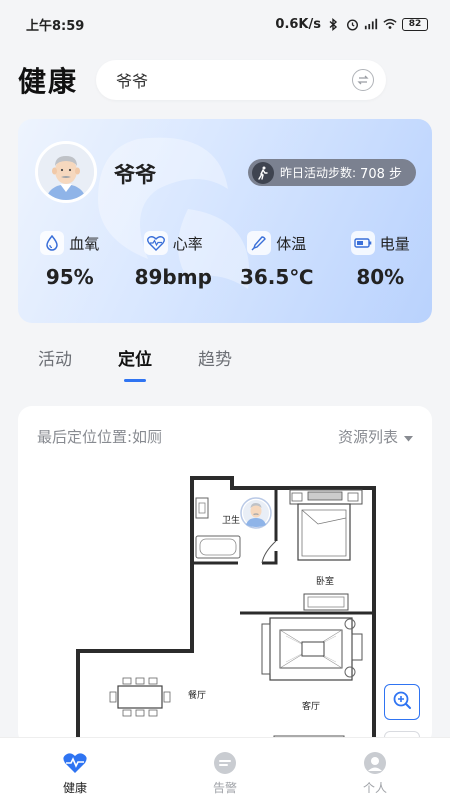 The width and height of the screenshot is (450, 800). Describe the element at coordinates (215, 363) in the screenshot. I see `tab-trend: 趋势` at that location.